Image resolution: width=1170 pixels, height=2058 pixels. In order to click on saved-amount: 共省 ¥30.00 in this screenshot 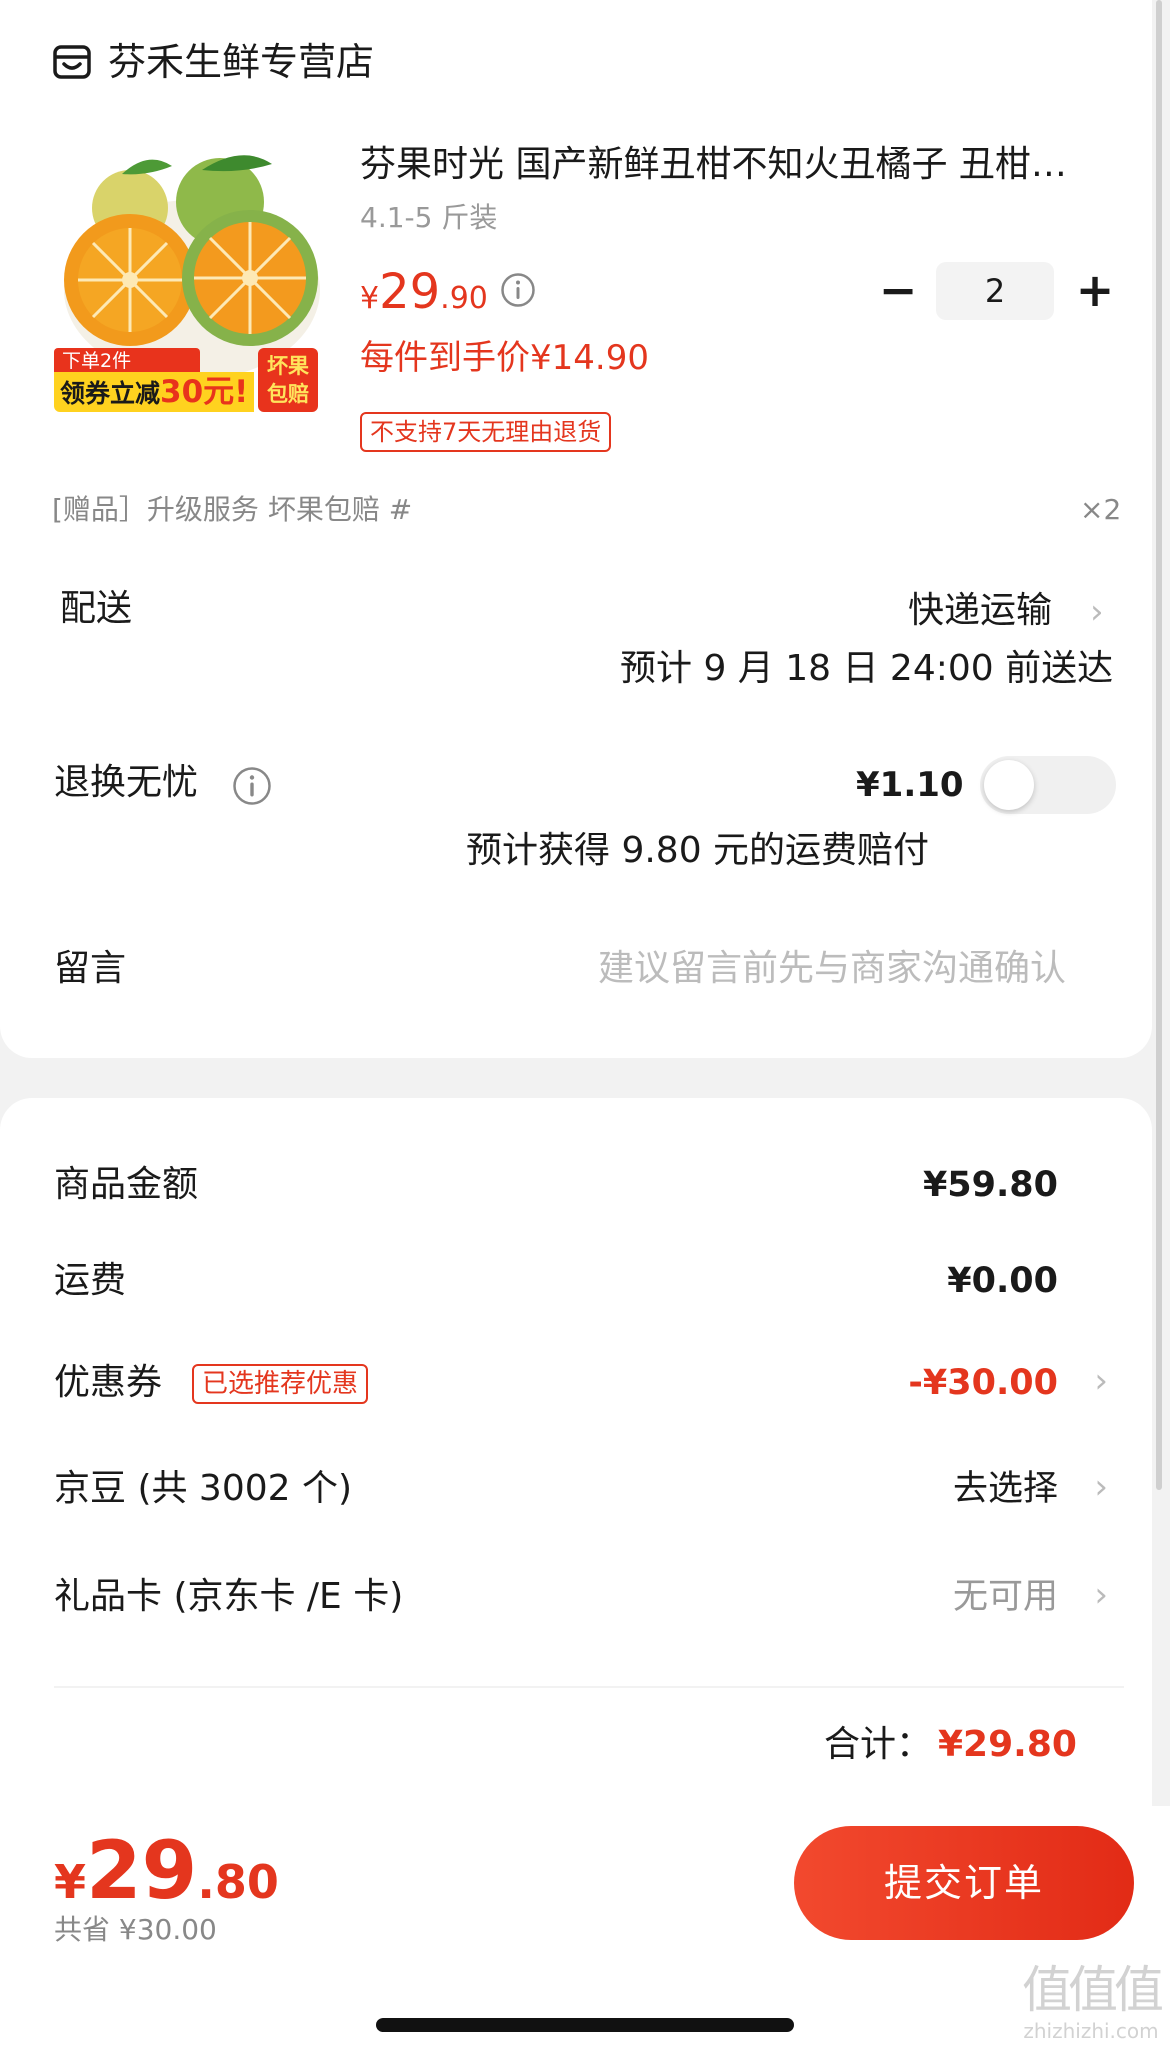, I will do `click(135, 1929)`.